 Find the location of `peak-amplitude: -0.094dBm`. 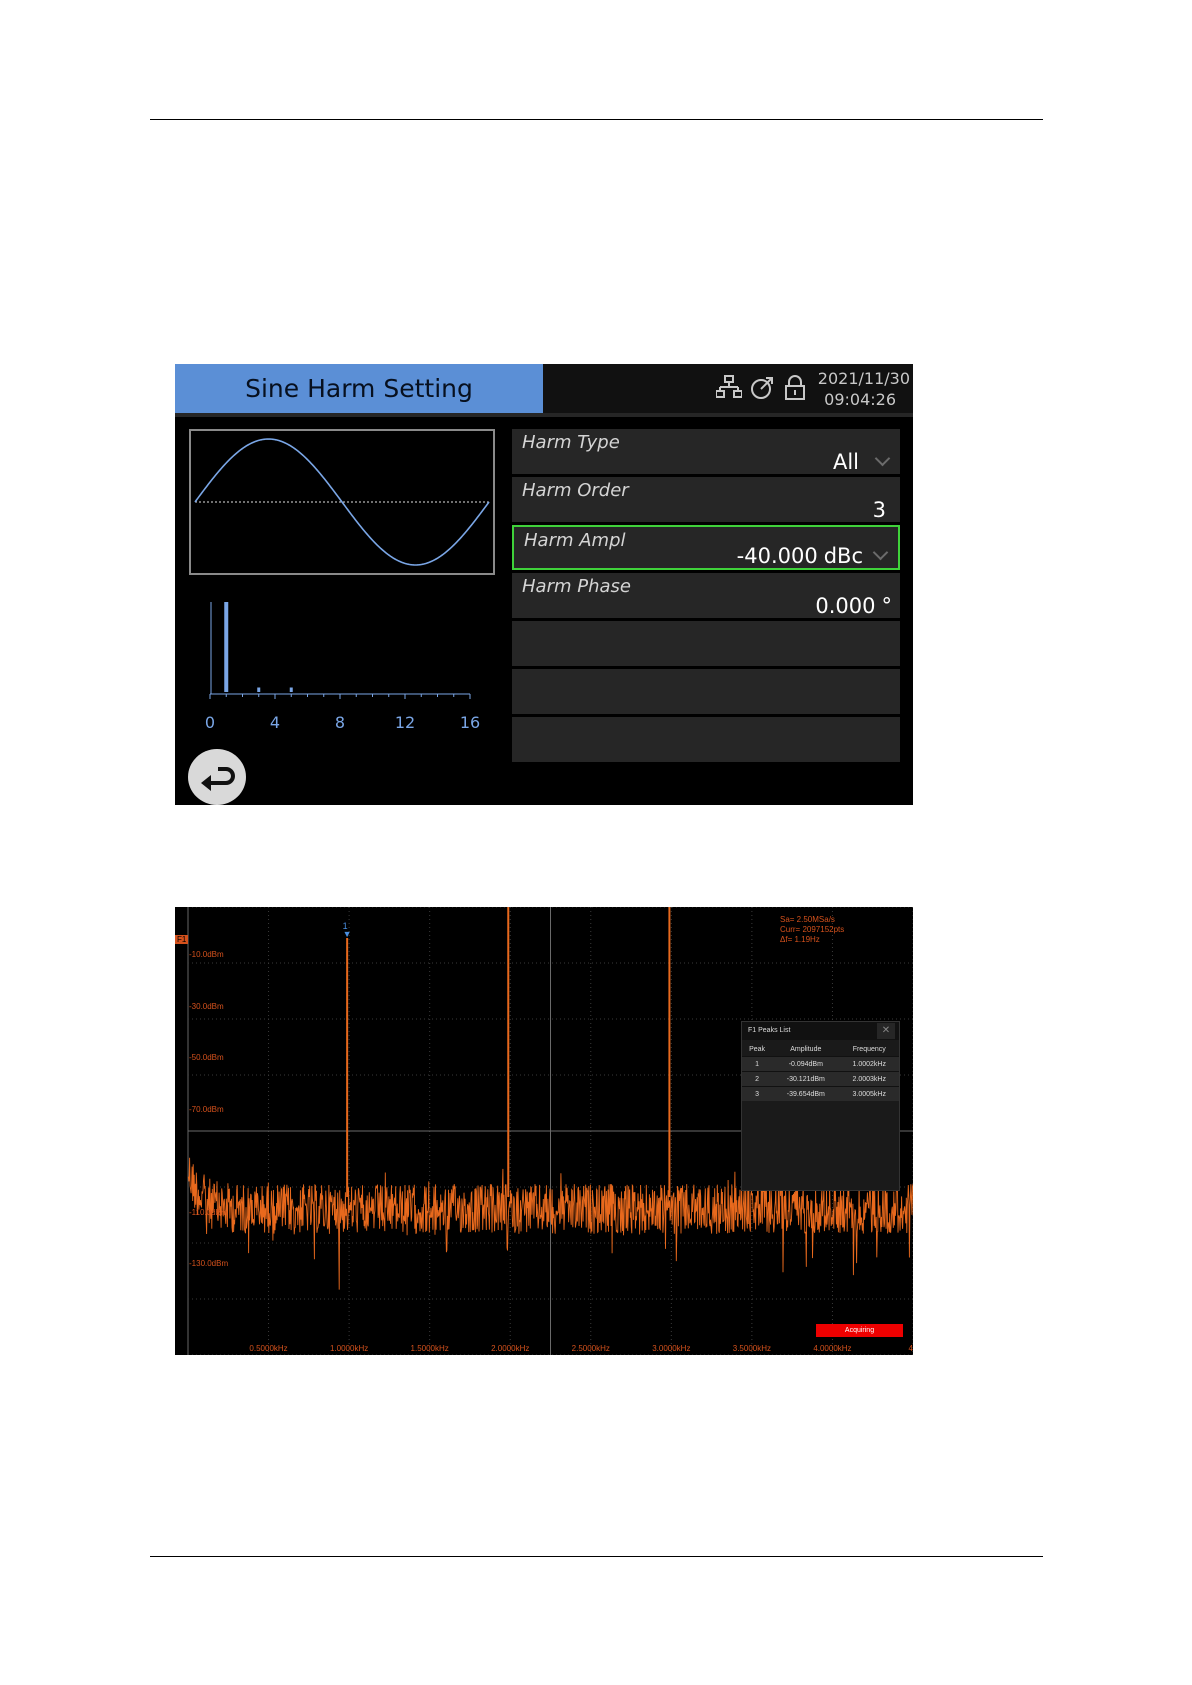

peak-amplitude: -0.094dBm is located at coordinates (806, 1064).